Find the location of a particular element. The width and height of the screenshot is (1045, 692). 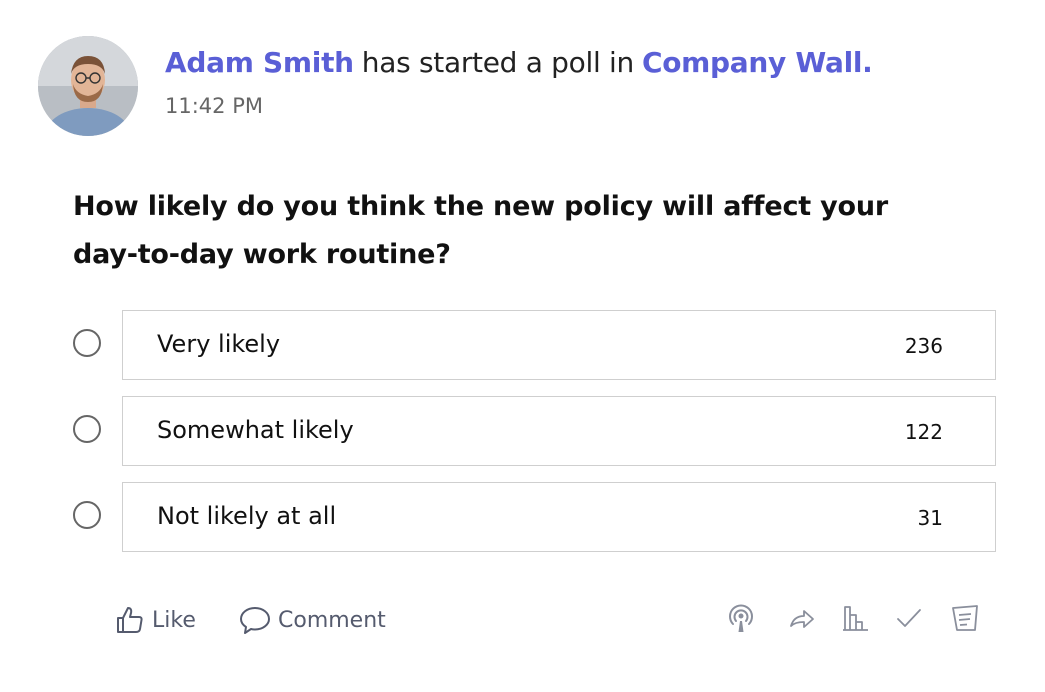

mark-done-button is located at coordinates (909, 618).